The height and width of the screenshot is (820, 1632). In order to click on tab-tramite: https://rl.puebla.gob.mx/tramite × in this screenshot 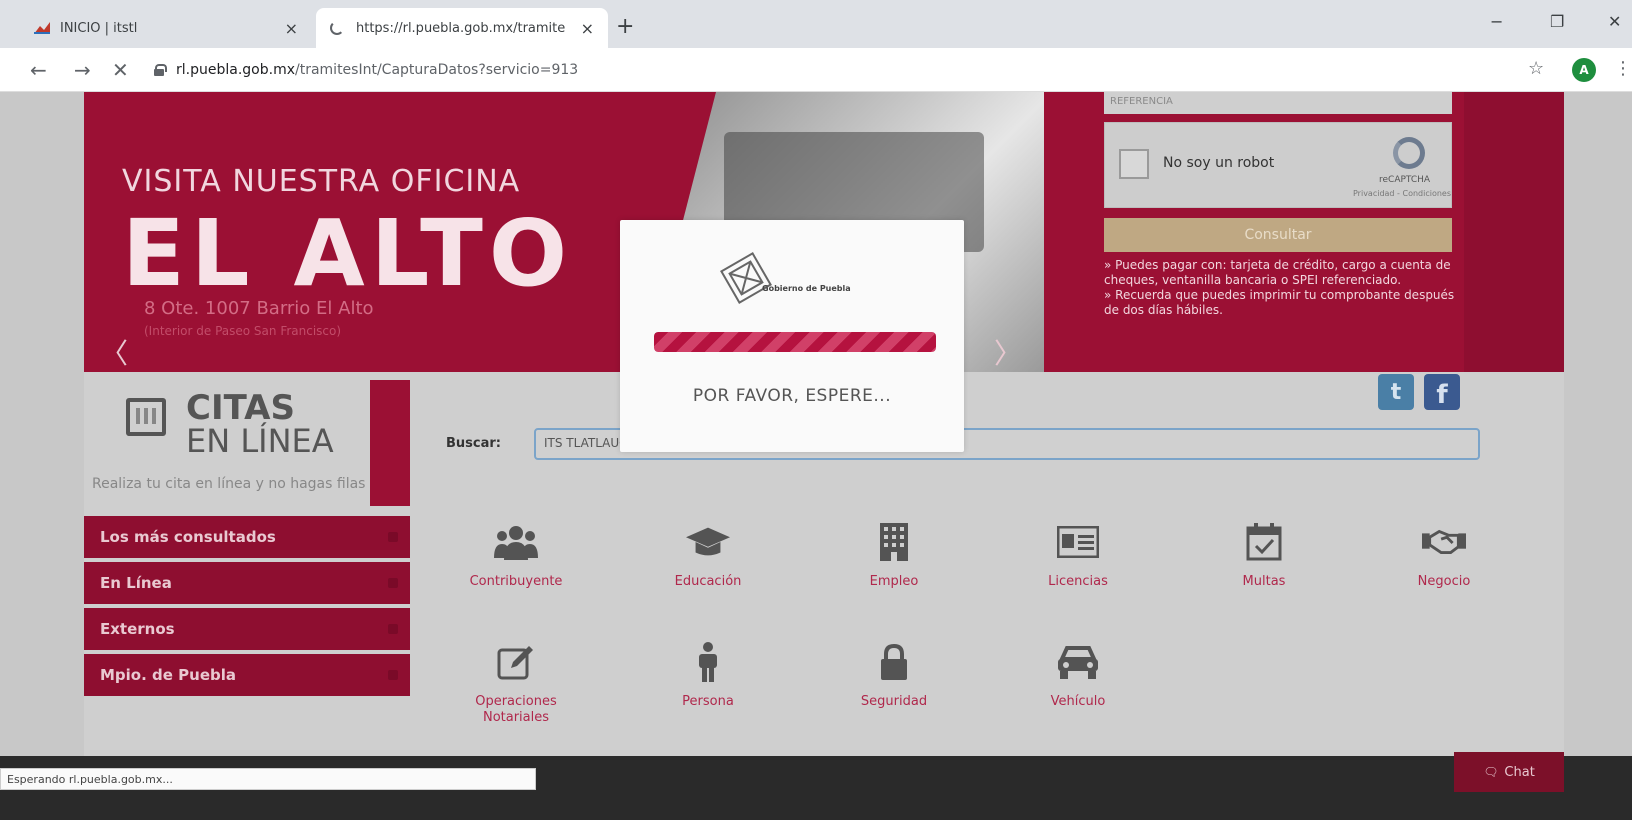, I will do `click(462, 28)`.